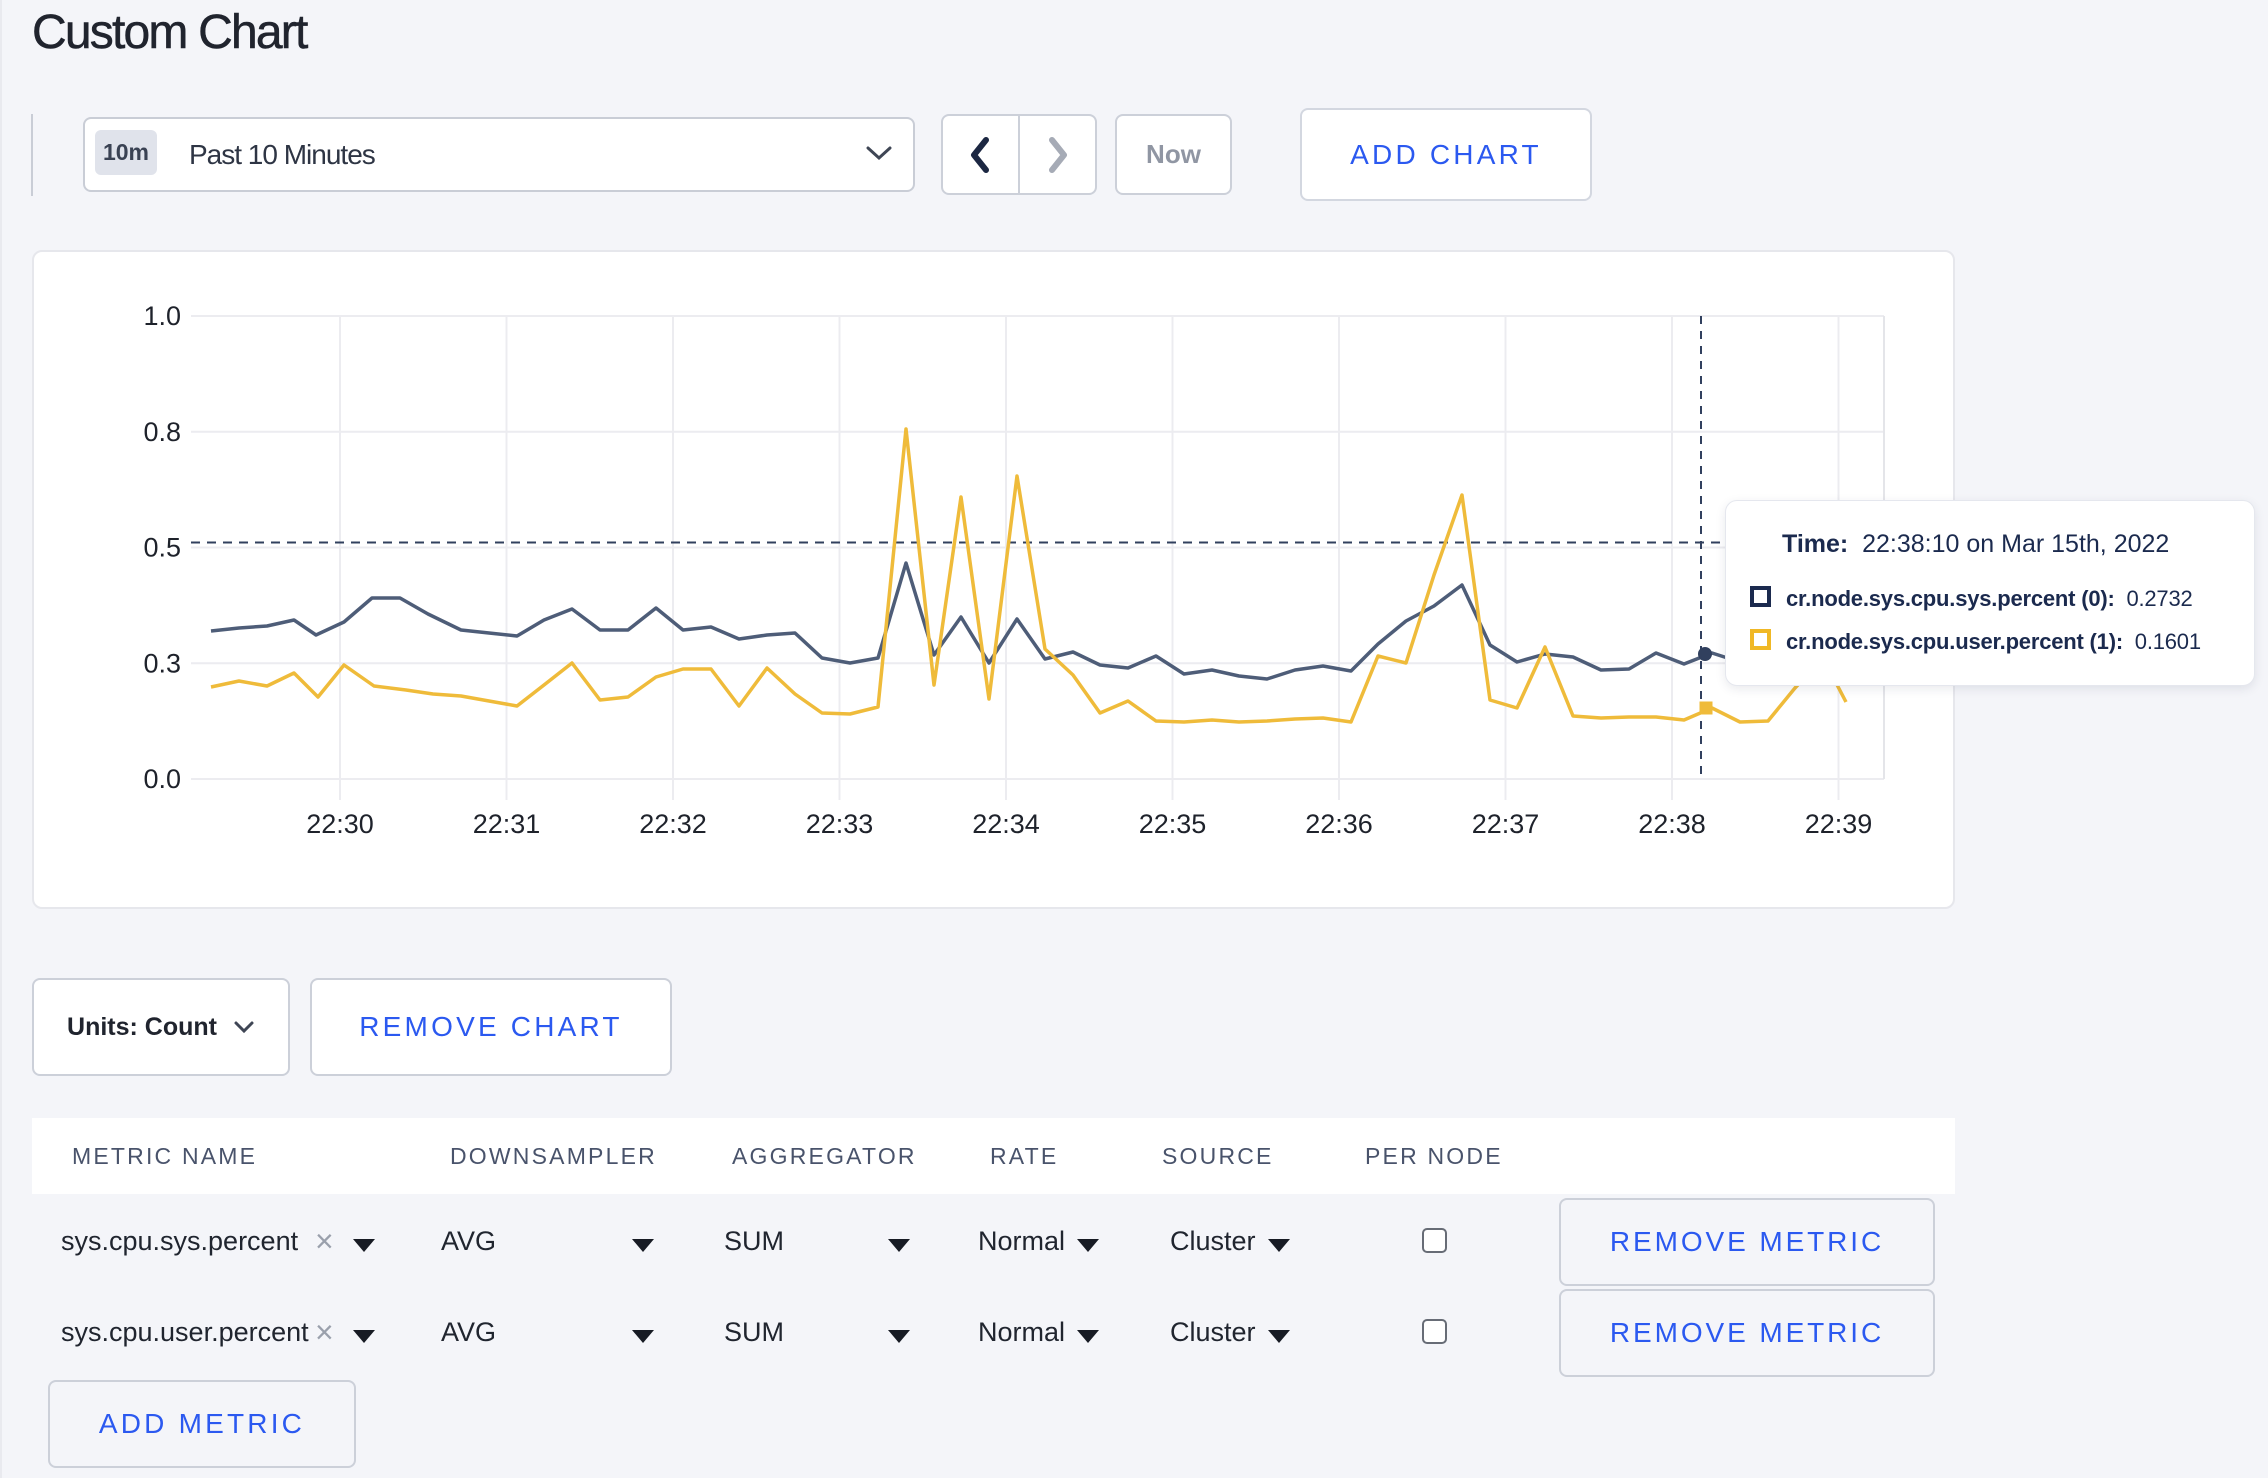 This screenshot has height=1478, width=2268. Describe the element at coordinates (162, 779) in the screenshot. I see `svg-text: 0.0` at that location.